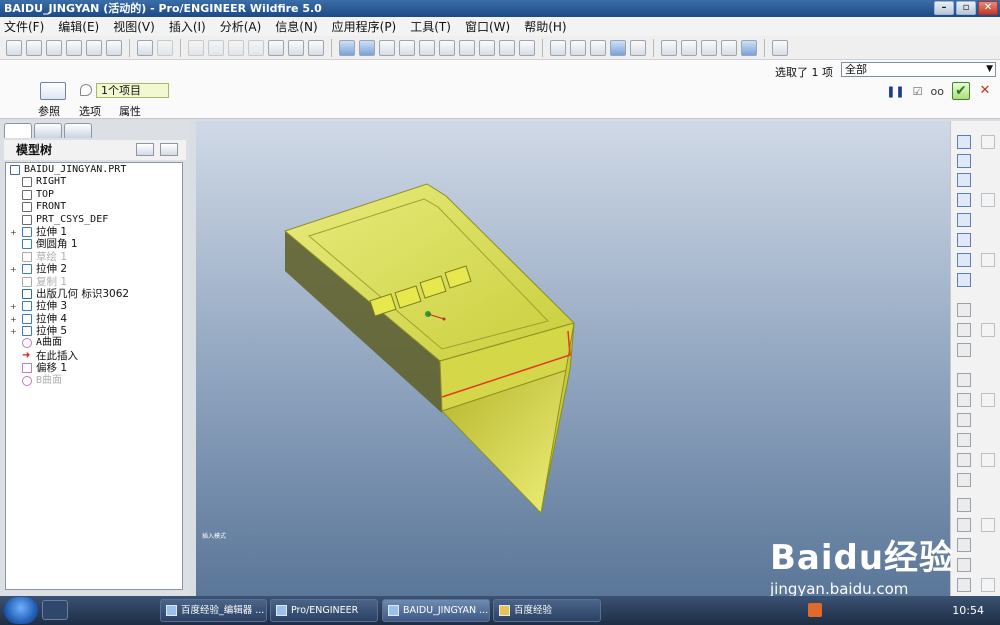 The width and height of the screenshot is (1000, 625). Describe the element at coordinates (964, 440) in the screenshot. I see `draft-tool-icon` at that location.